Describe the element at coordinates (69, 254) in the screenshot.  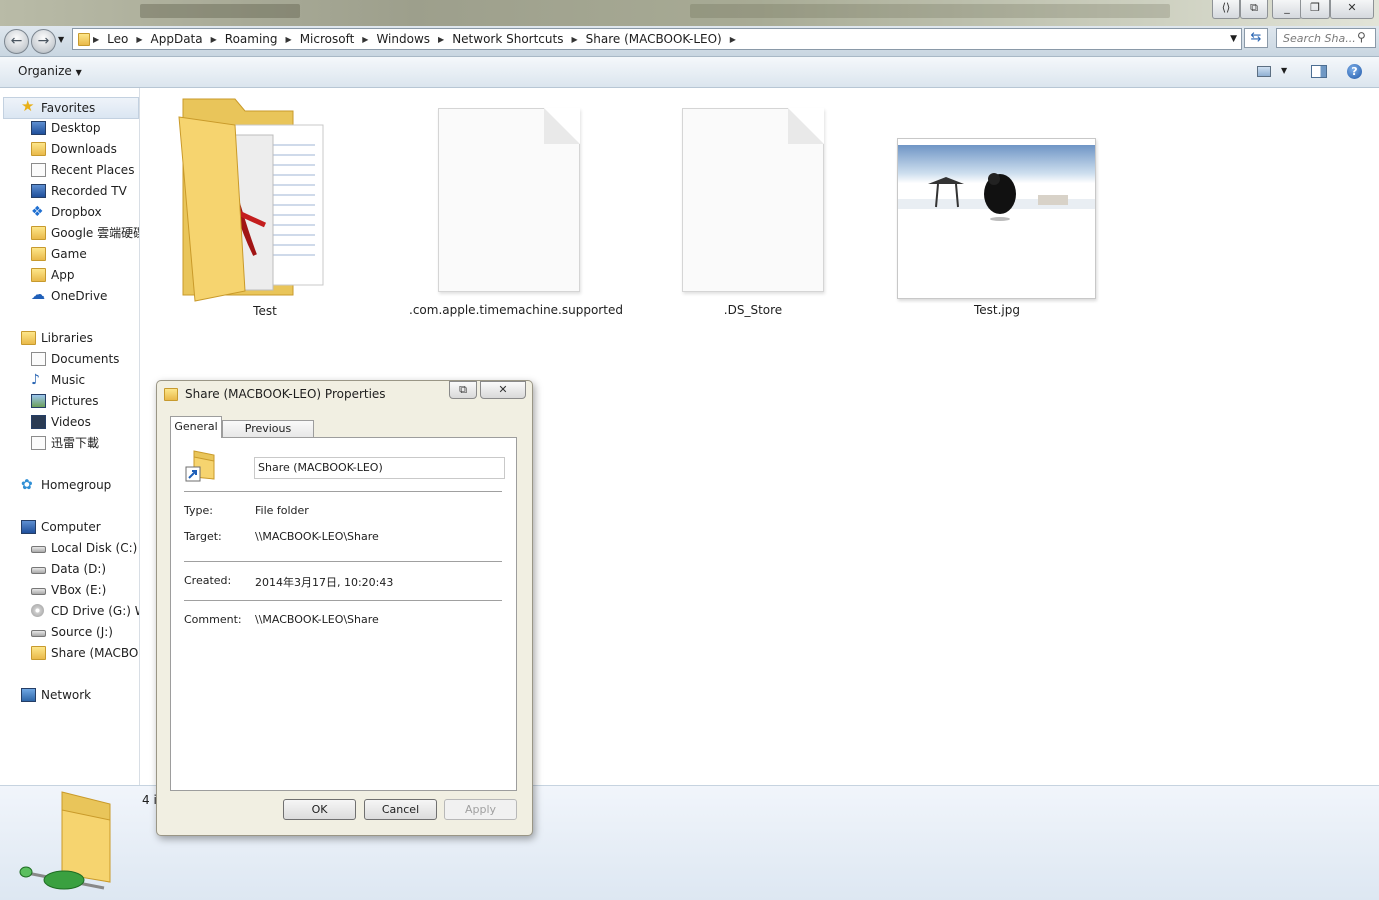
I see `sidebar-item-game: Game` at that location.